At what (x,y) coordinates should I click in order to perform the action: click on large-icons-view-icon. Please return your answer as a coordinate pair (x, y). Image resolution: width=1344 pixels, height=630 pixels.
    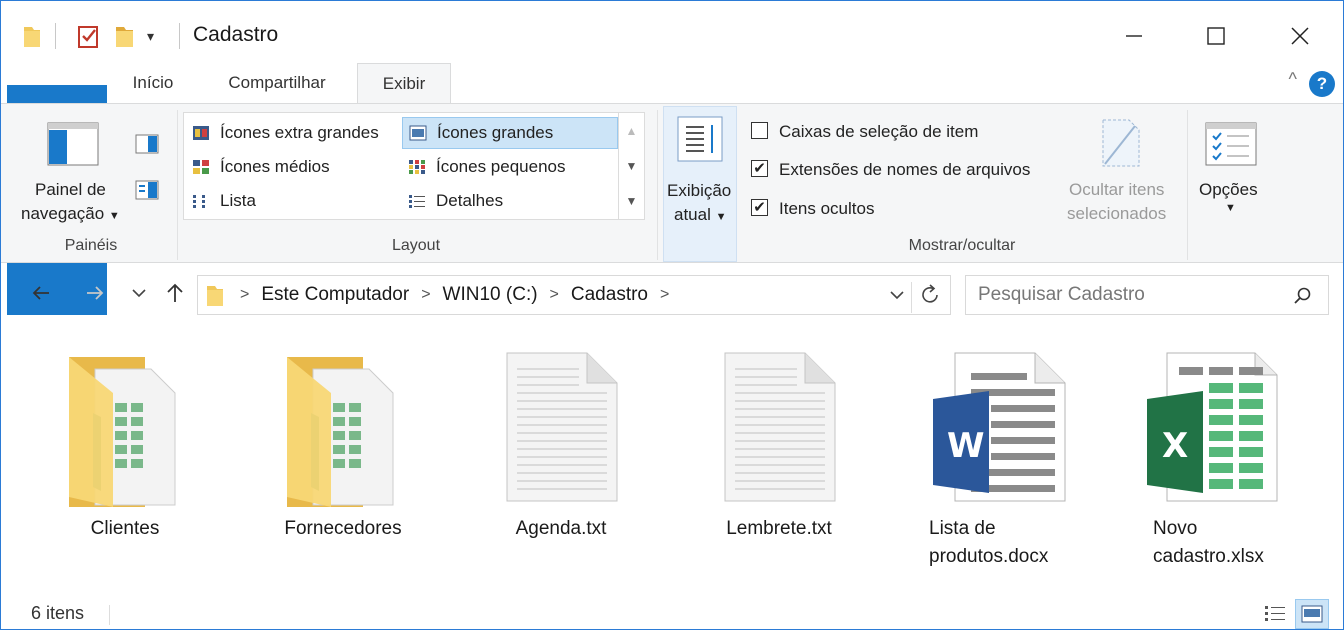
    Looking at the image, I should click on (1312, 614).